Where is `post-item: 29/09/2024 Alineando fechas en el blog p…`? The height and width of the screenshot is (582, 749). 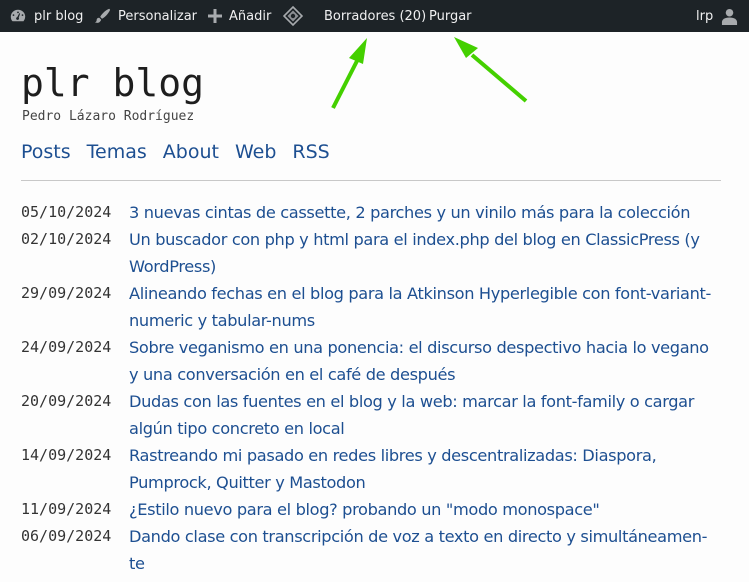 post-item: 29/09/2024 Alineando fechas en el blog p… is located at coordinates (371, 307).